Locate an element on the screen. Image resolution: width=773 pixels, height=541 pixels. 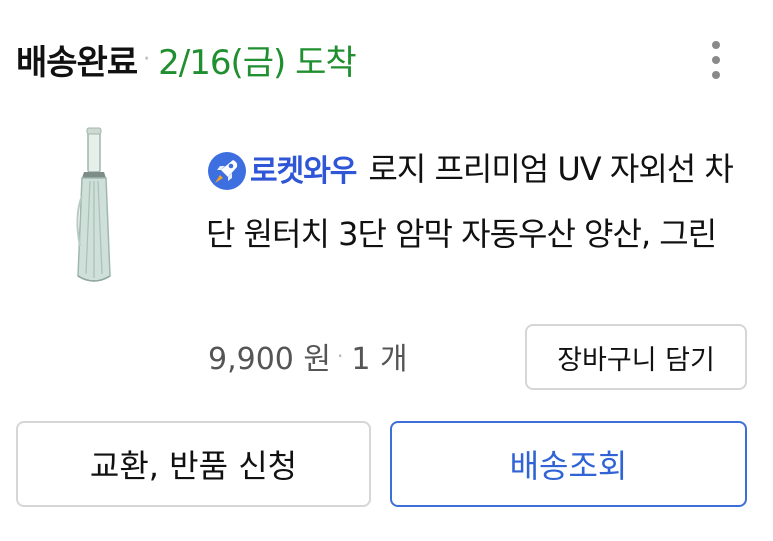
rocket-wow-label: 로켓와우 is located at coordinates (303, 171).